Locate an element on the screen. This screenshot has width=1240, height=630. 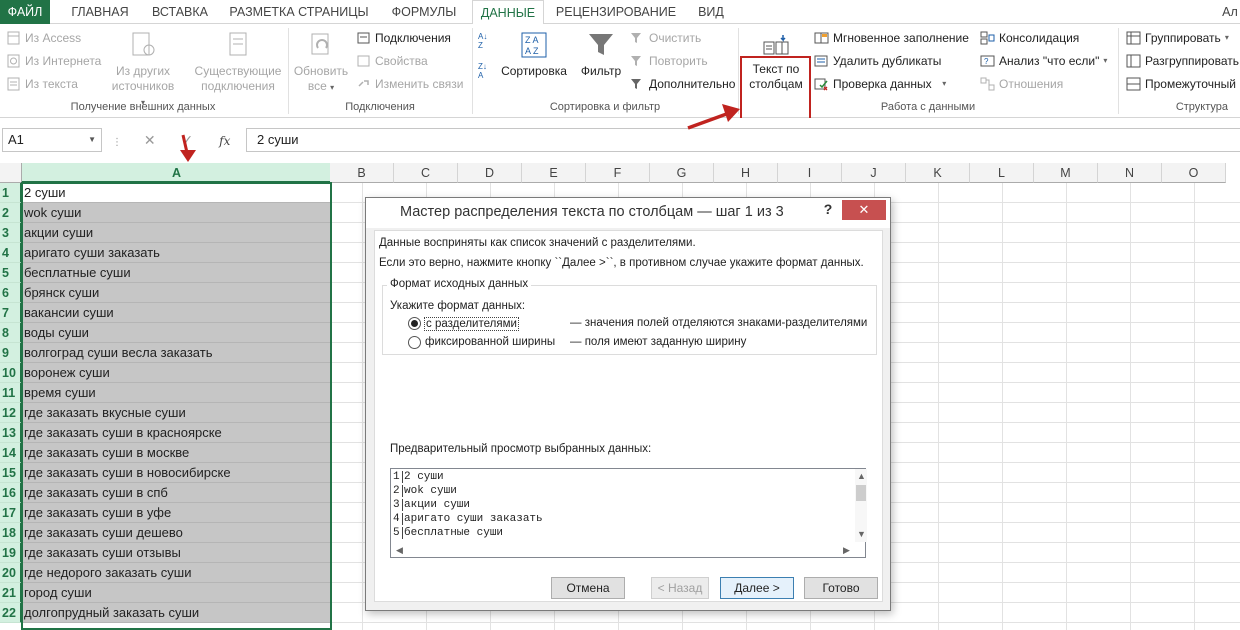
scroll-left-icon: ◀ is located at coordinates (399, 550).